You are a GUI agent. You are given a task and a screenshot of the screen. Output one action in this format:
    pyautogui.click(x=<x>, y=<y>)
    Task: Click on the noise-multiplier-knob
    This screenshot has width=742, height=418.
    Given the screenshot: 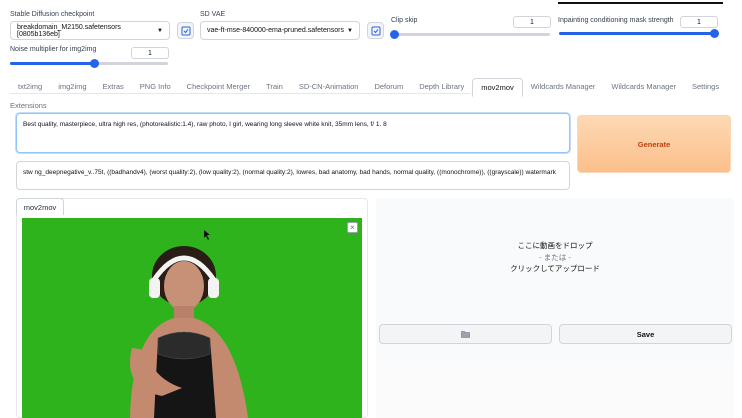 What is the action you would take?
    pyautogui.click(x=94, y=63)
    